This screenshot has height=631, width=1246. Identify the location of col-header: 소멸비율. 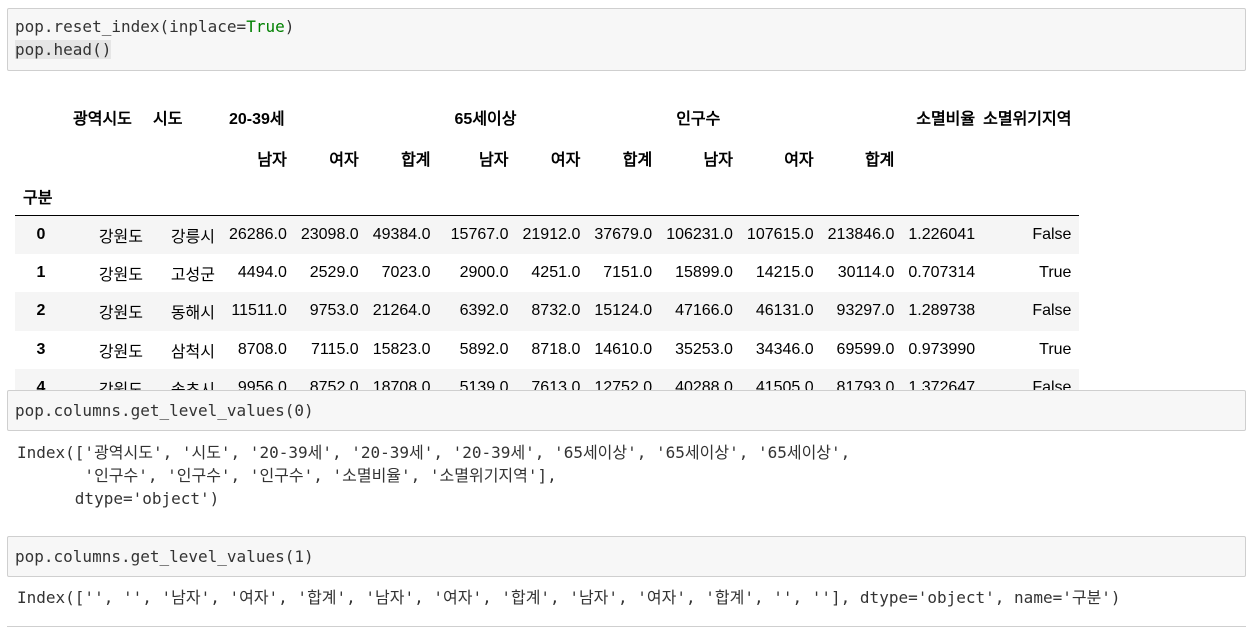
(946, 119).